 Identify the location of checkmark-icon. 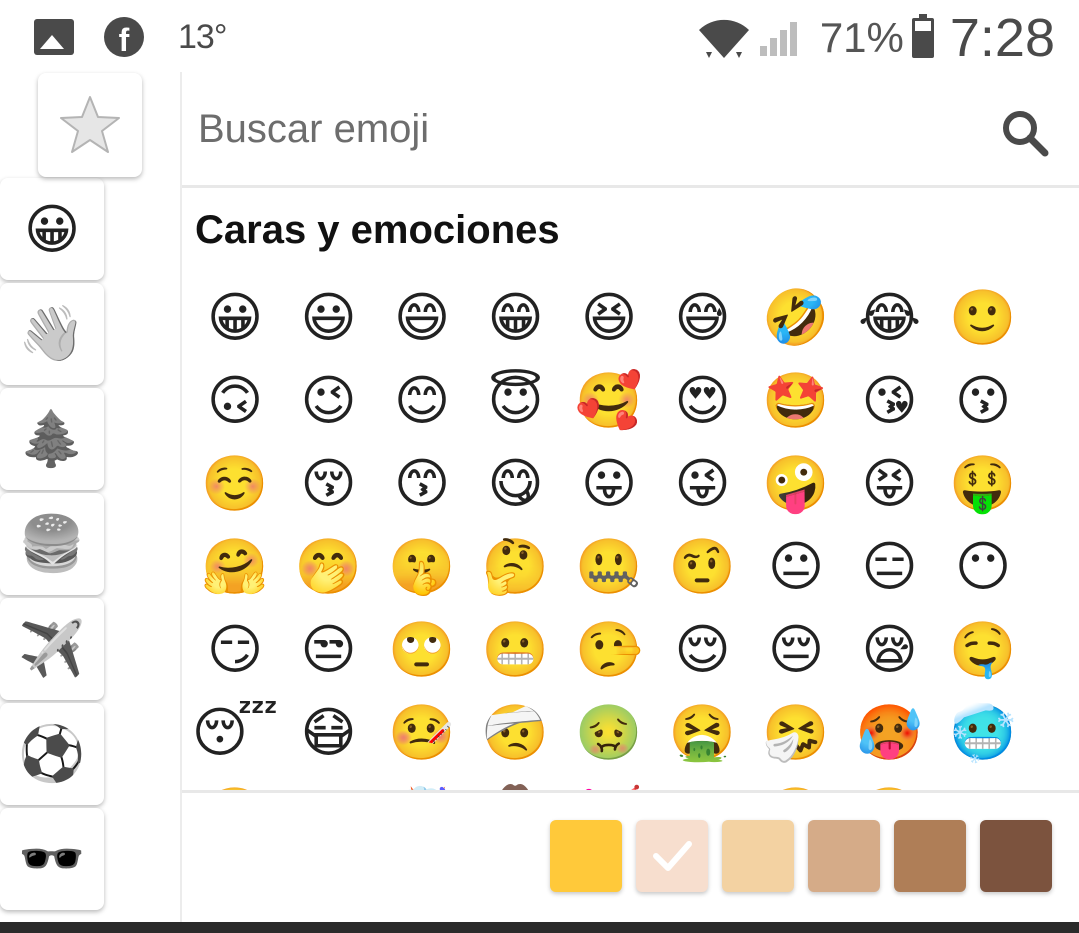
(672, 856).